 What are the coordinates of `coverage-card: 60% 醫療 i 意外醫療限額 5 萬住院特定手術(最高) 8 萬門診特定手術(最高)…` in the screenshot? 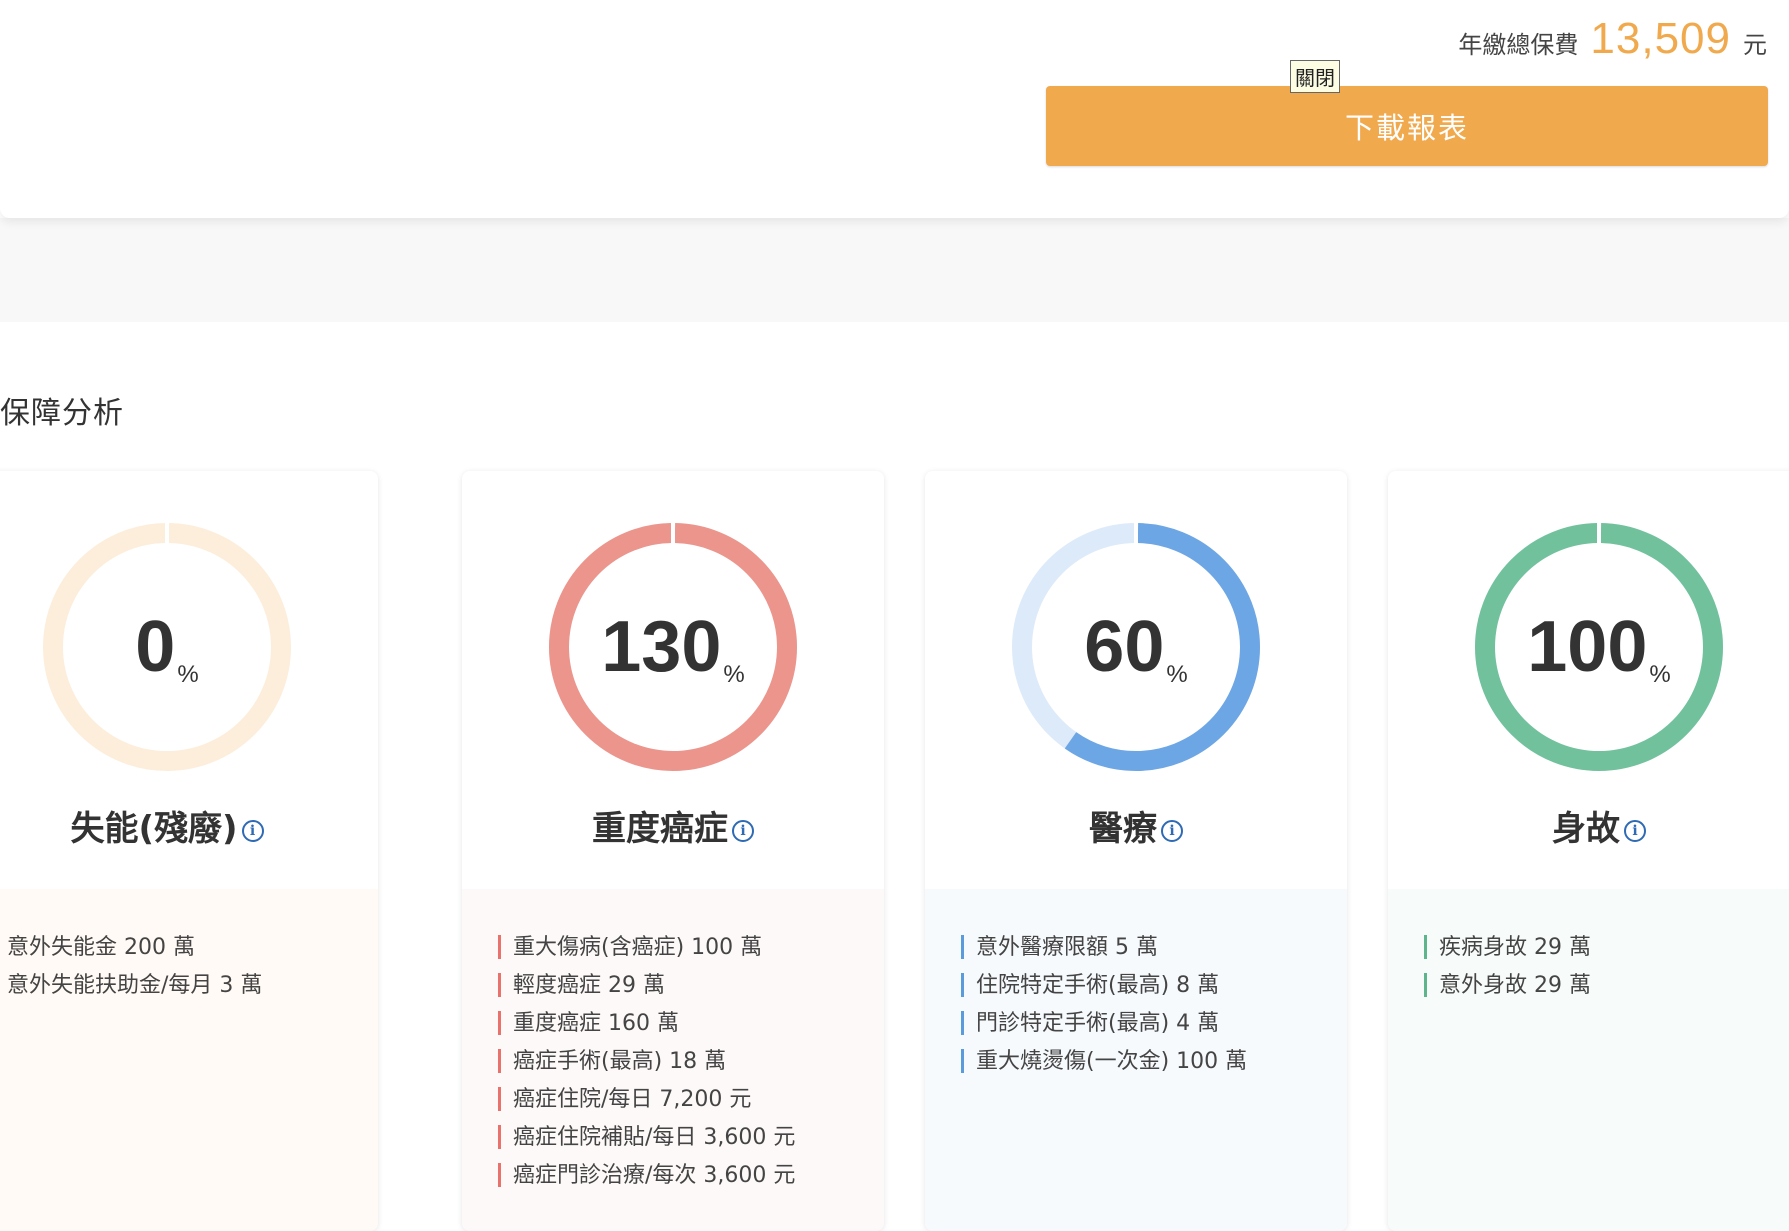 It's located at (1136, 851).